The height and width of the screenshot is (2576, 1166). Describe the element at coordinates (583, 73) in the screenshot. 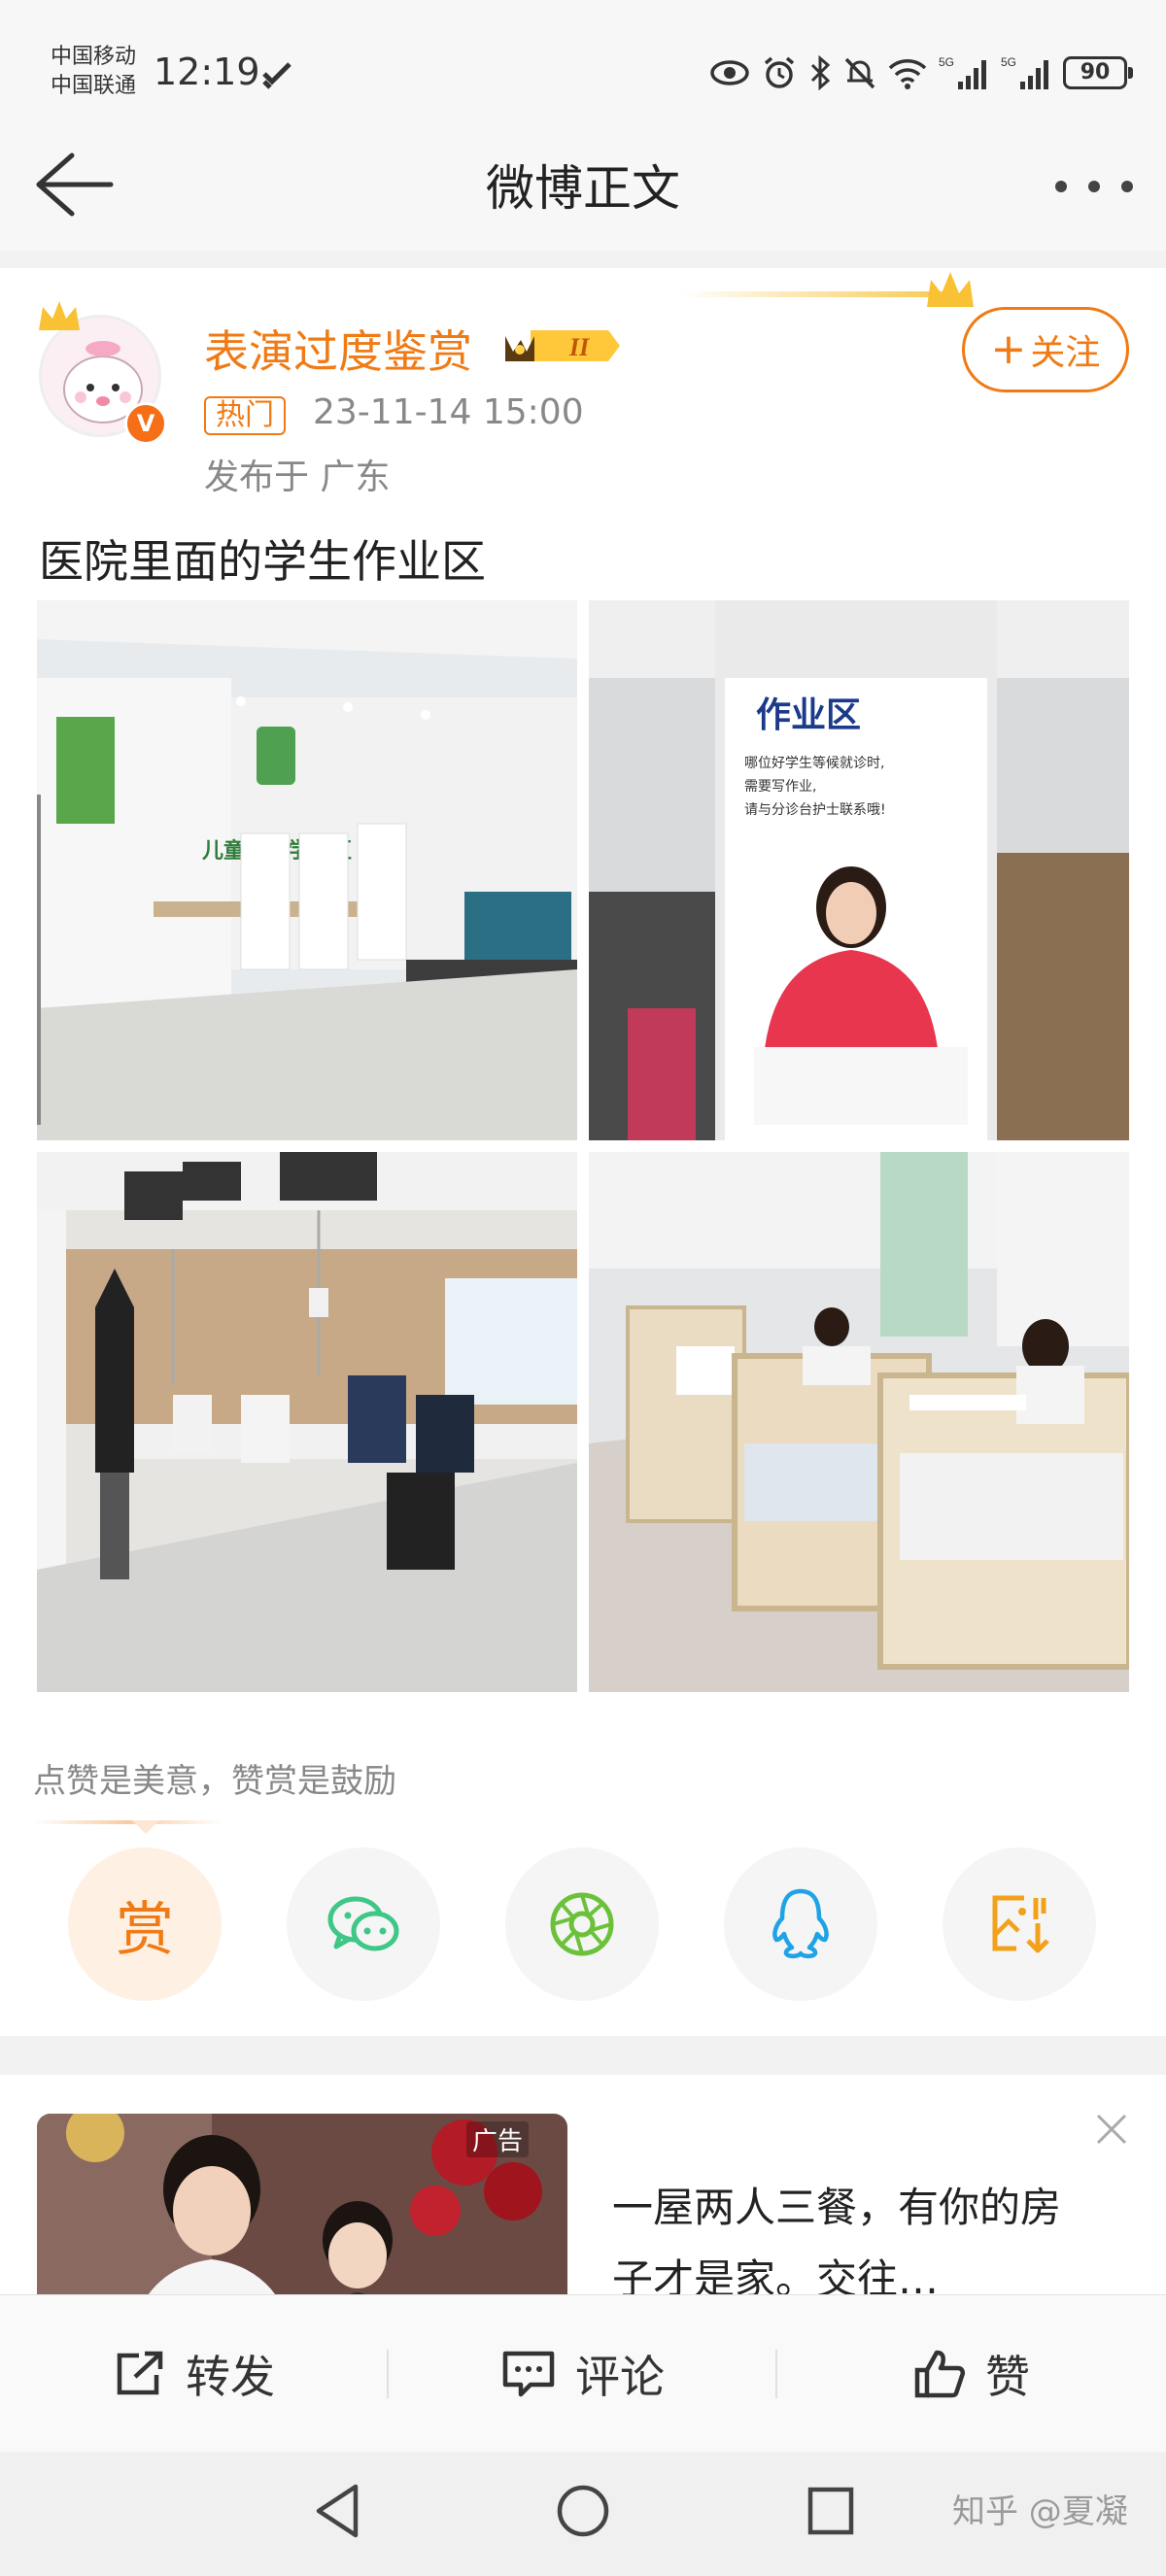

I see `status-bar: 中国移动 中国联通 12:19 5G 5G 90` at that location.